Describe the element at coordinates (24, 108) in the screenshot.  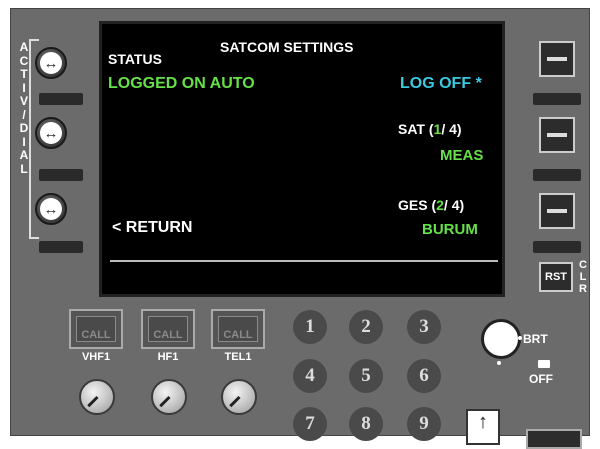
I see `active-dial-label: A C T I V / D I A L` at that location.